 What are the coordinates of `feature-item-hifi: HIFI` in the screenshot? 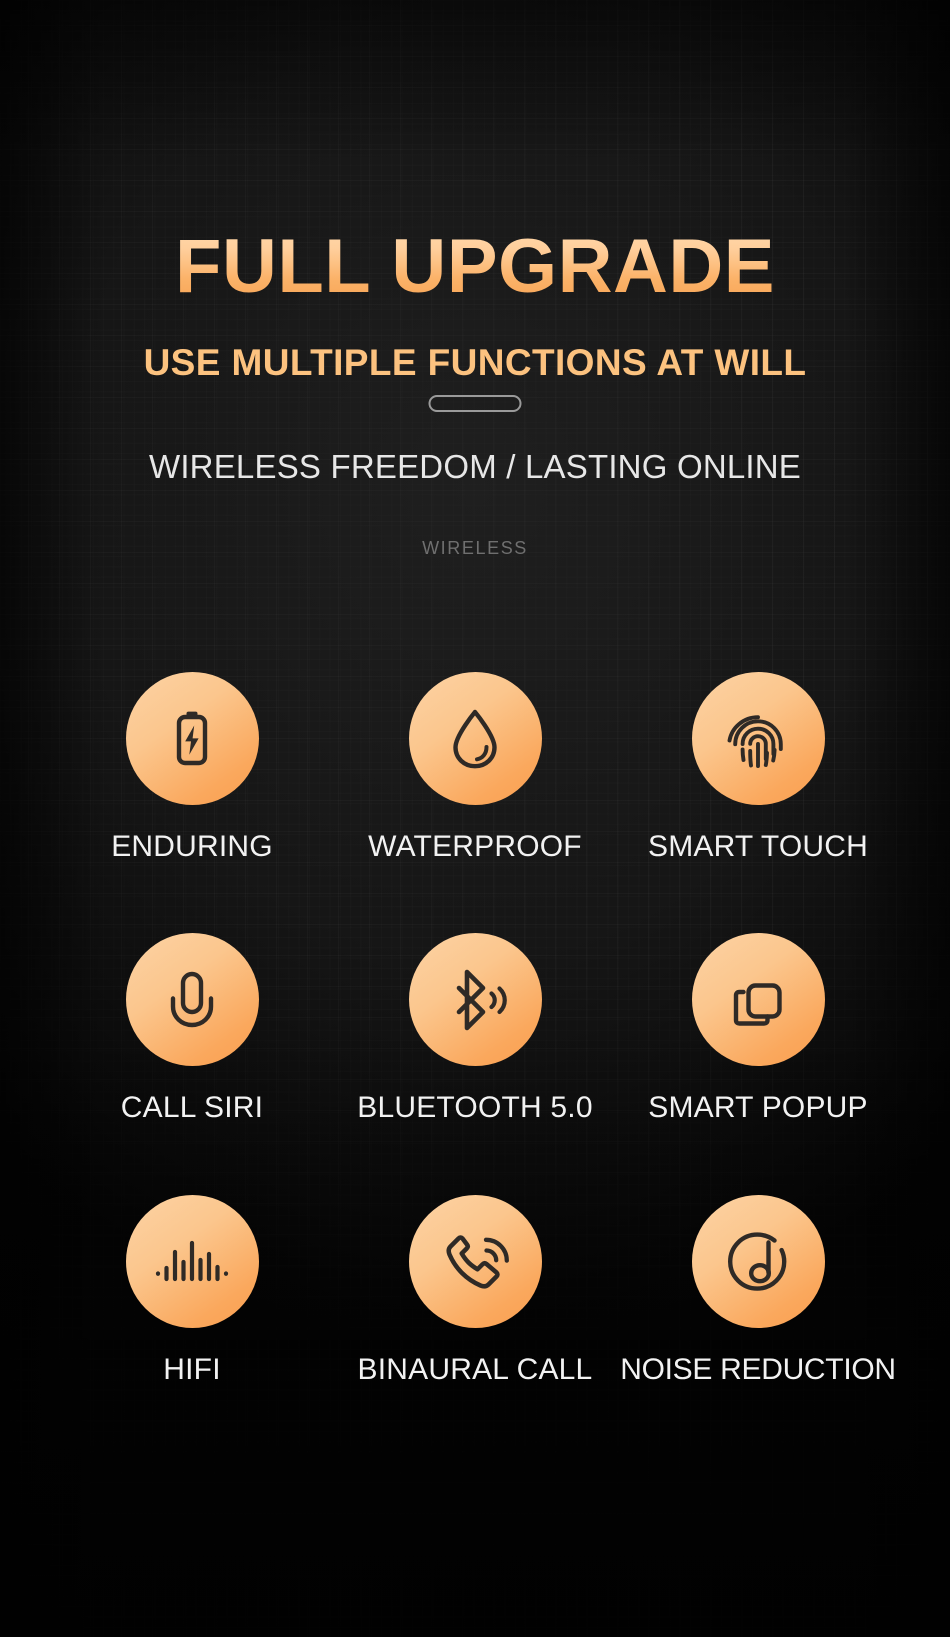 It's located at (192, 1290).